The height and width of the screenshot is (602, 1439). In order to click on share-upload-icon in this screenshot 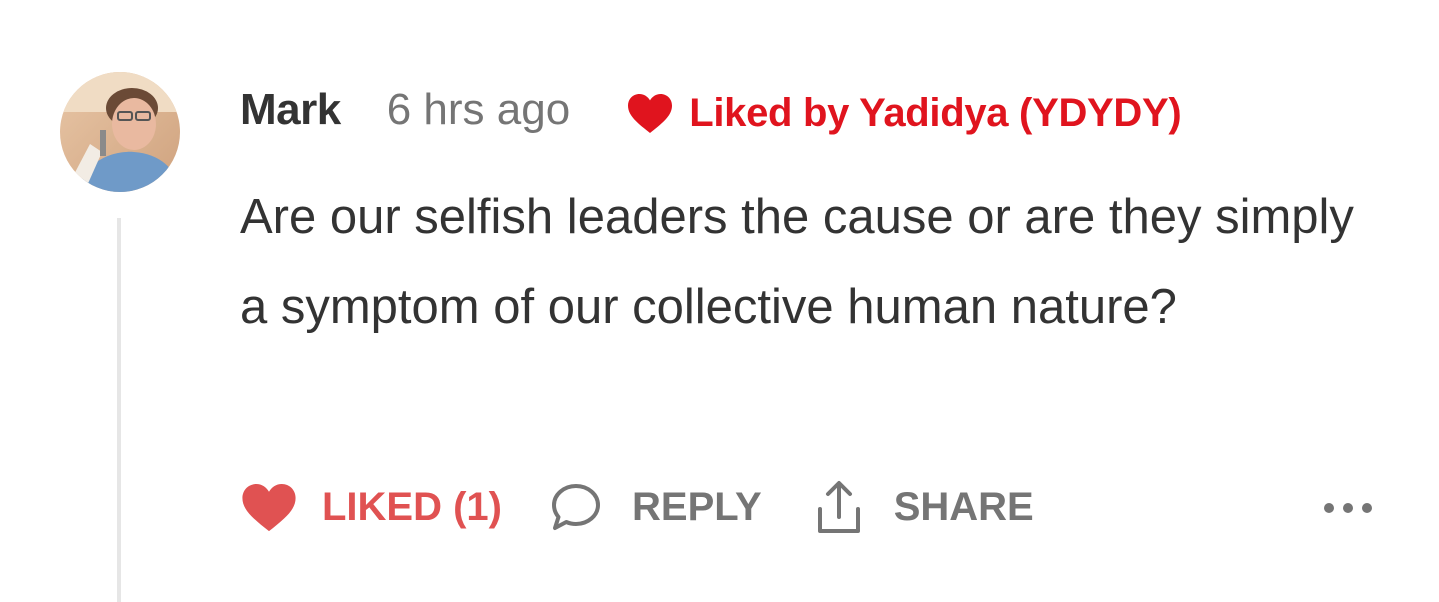, I will do `click(838, 507)`.